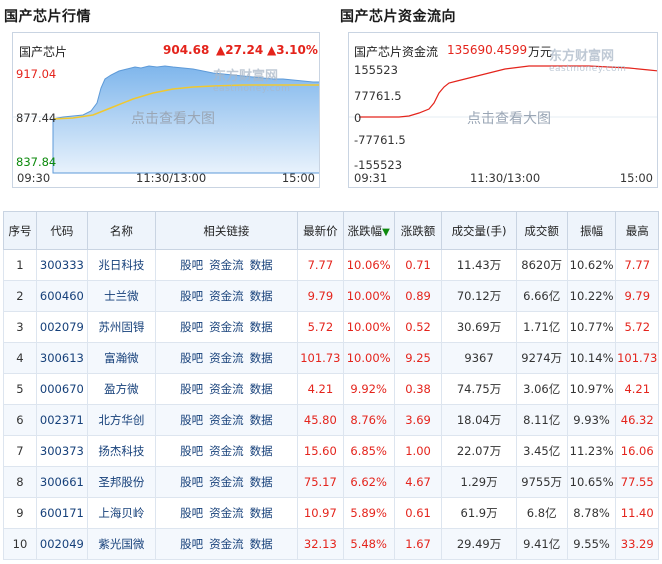  I want to click on cell-code-link: 002371, so click(61, 420).